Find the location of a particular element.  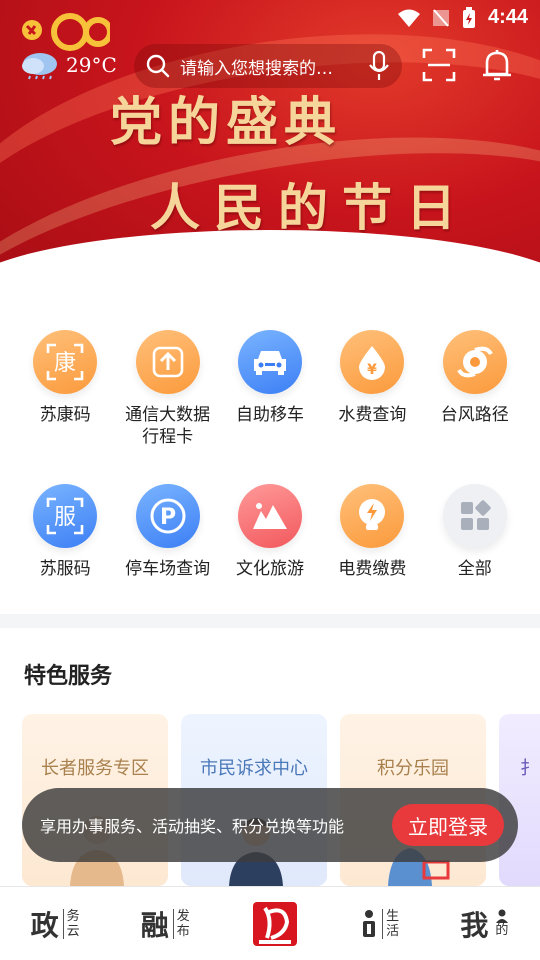

service-sufuma: 服 苏服码 is located at coordinates (65, 532).